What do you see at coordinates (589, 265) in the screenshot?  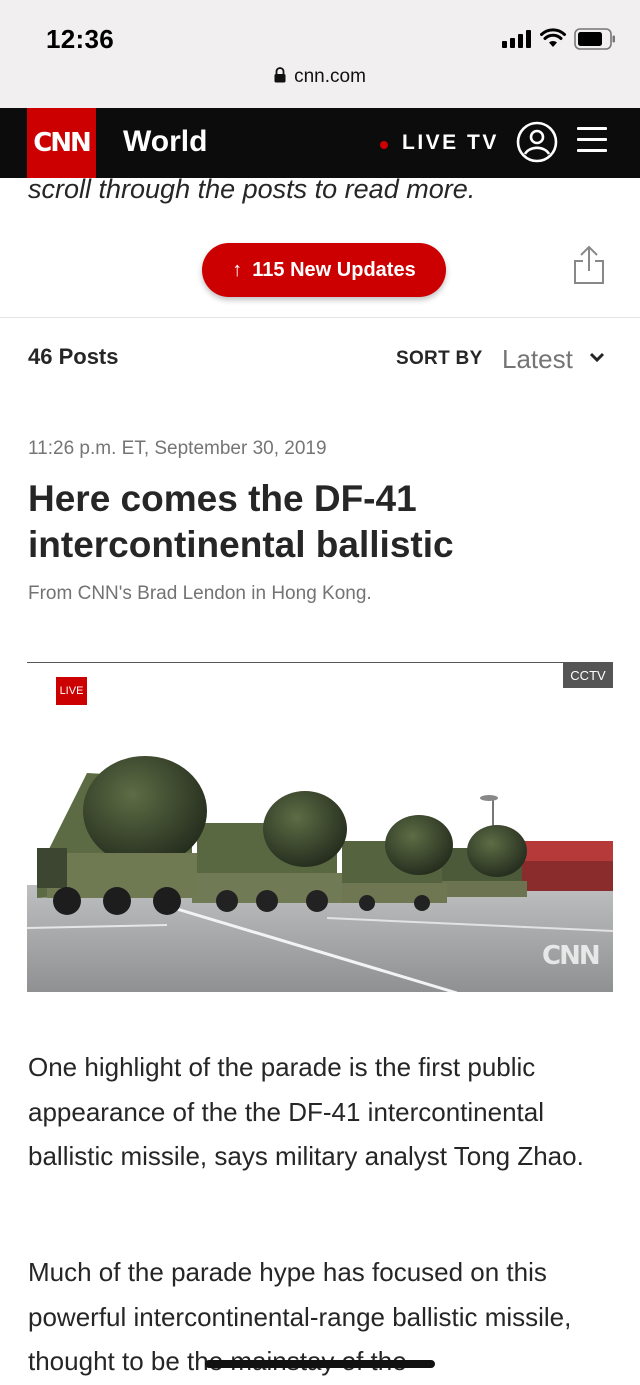 I see `share-icon` at bounding box center [589, 265].